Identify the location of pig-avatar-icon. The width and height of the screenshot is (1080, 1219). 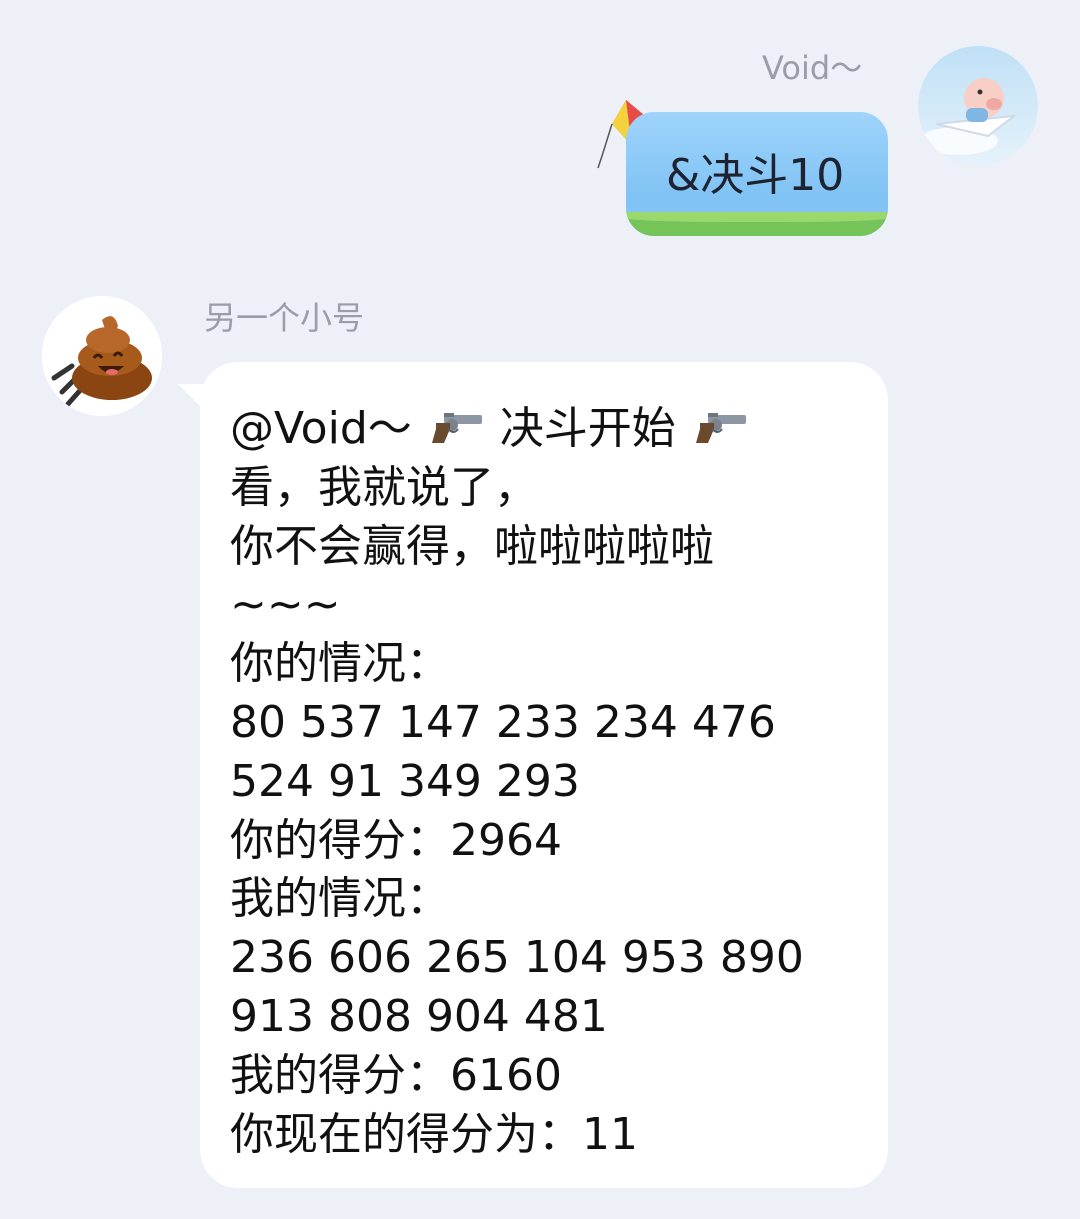
(978, 106).